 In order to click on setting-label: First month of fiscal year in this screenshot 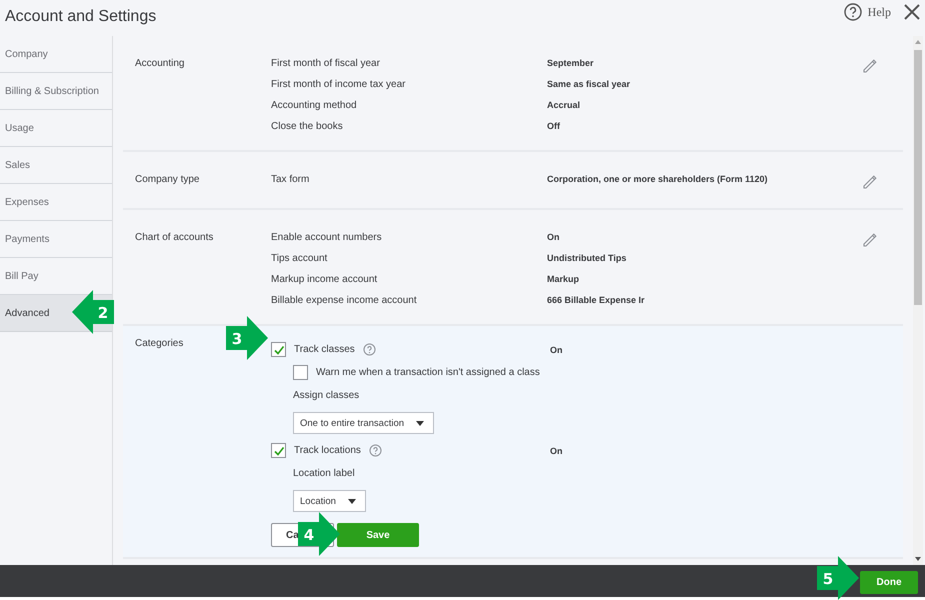, I will do `click(326, 63)`.